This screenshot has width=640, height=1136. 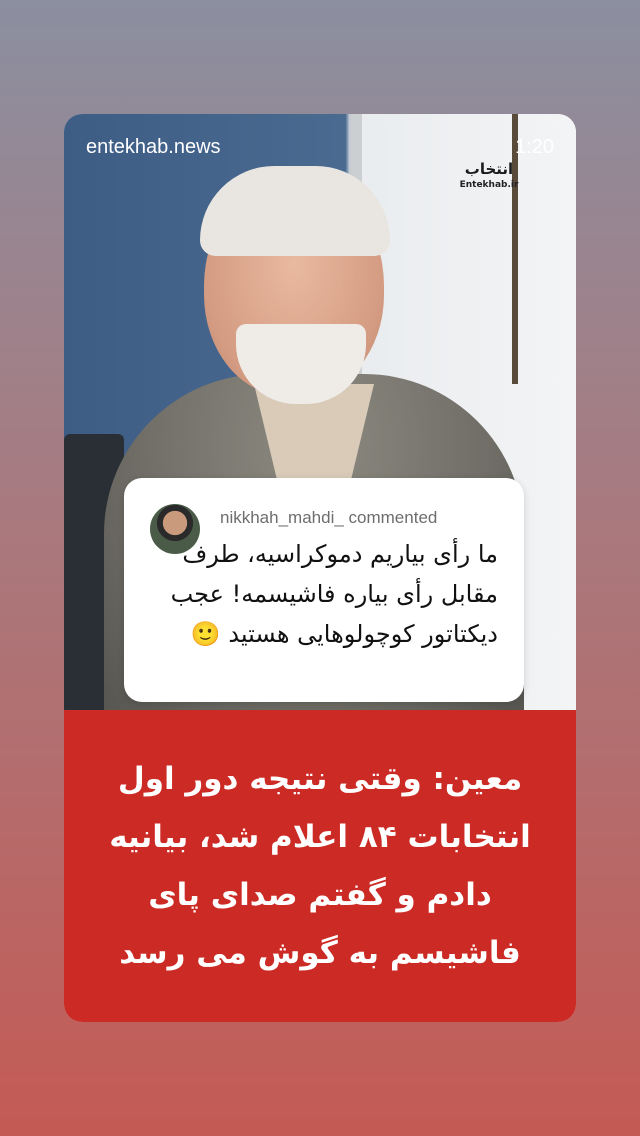 I want to click on commenter-name: nikkhah_mahdi_ commented, so click(x=328, y=518).